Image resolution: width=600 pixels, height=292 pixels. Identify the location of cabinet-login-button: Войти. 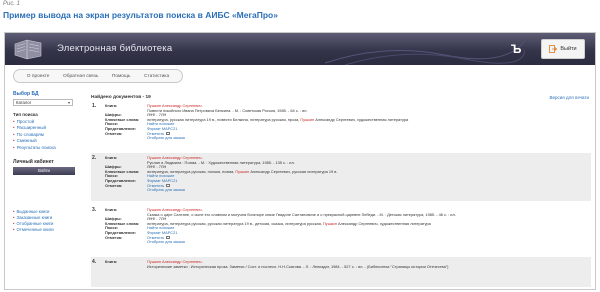
(44, 171).